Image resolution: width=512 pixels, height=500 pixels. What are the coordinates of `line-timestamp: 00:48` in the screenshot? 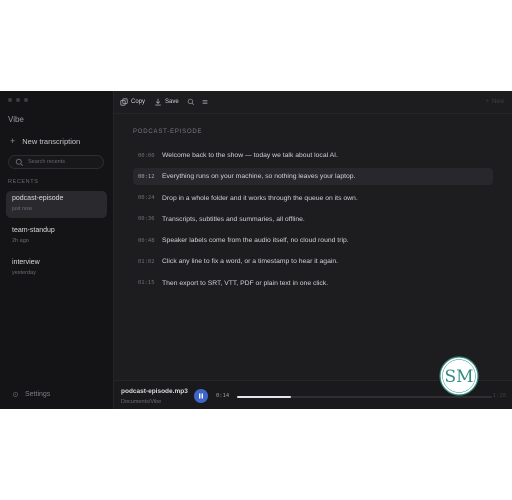 It's located at (150, 241).